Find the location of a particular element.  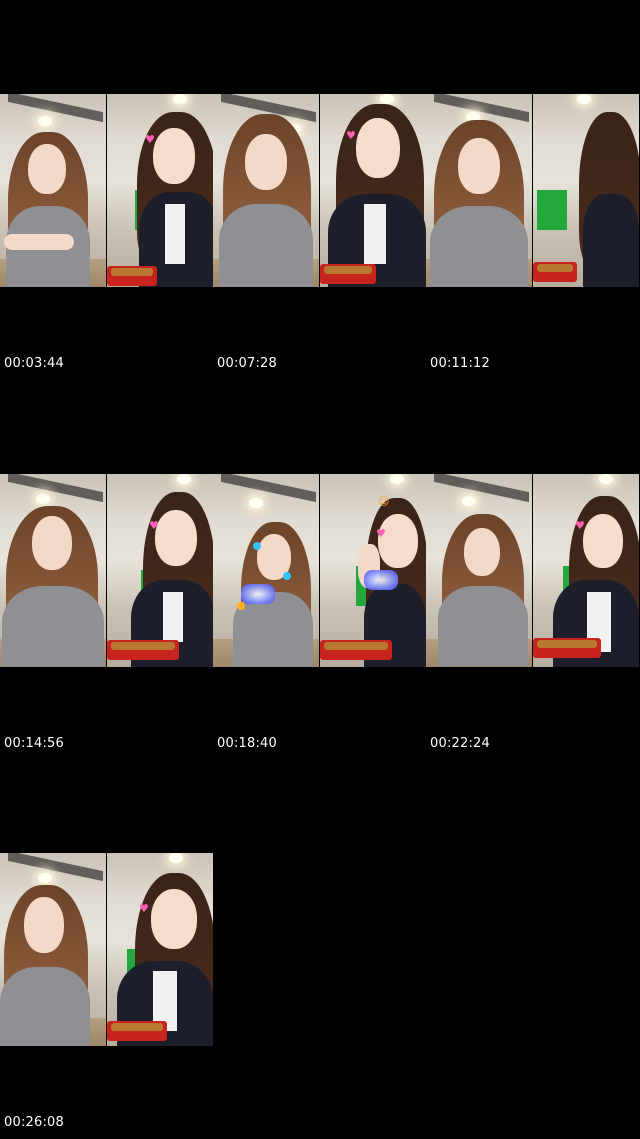

timestamp: 00:22:24 is located at coordinates (460, 743).